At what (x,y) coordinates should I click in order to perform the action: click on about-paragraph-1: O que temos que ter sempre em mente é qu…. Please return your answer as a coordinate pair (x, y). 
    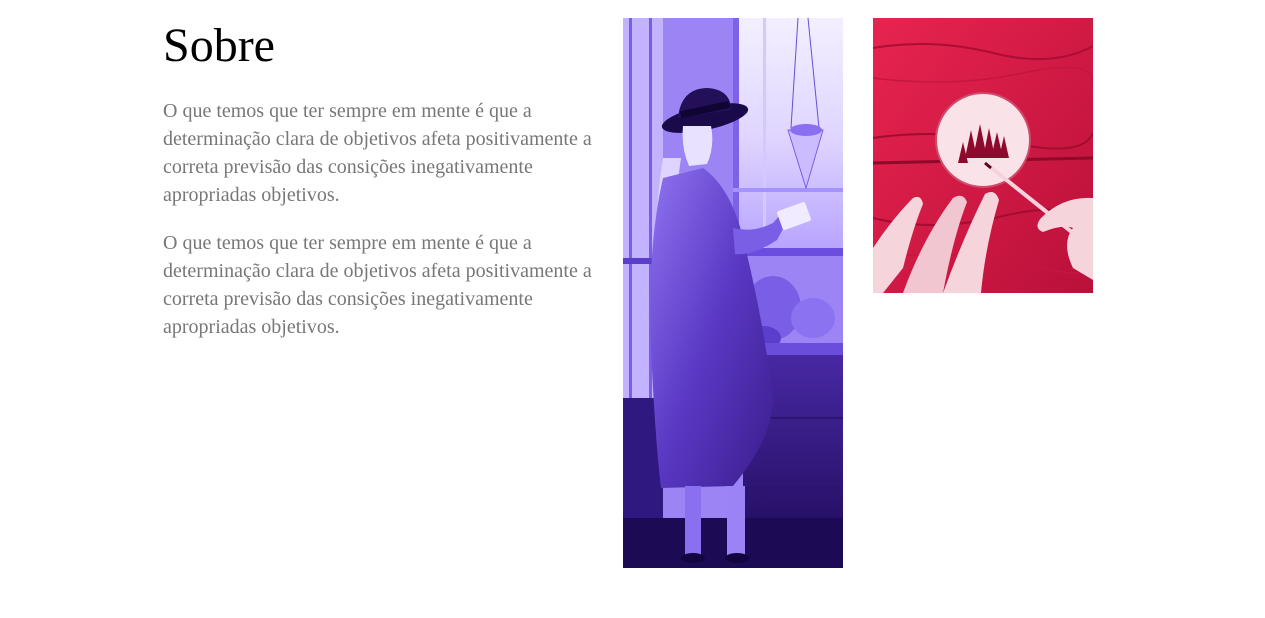
    Looking at the image, I should click on (377, 153).